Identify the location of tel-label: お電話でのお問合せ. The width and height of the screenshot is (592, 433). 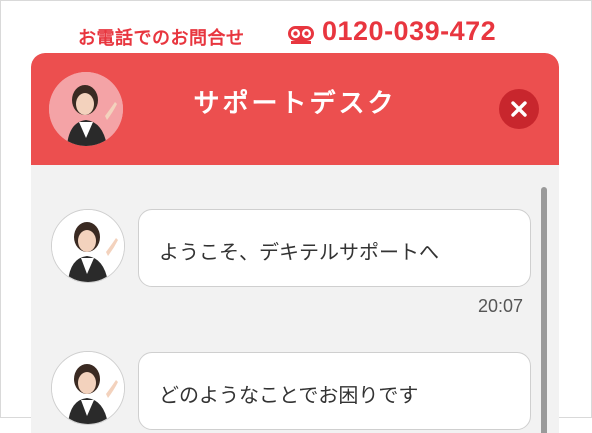
(161, 38).